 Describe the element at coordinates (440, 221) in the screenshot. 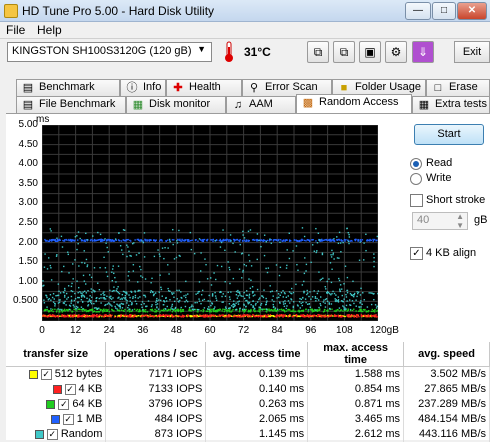

I see `stroke-size-input: 40 ▲▼` at that location.